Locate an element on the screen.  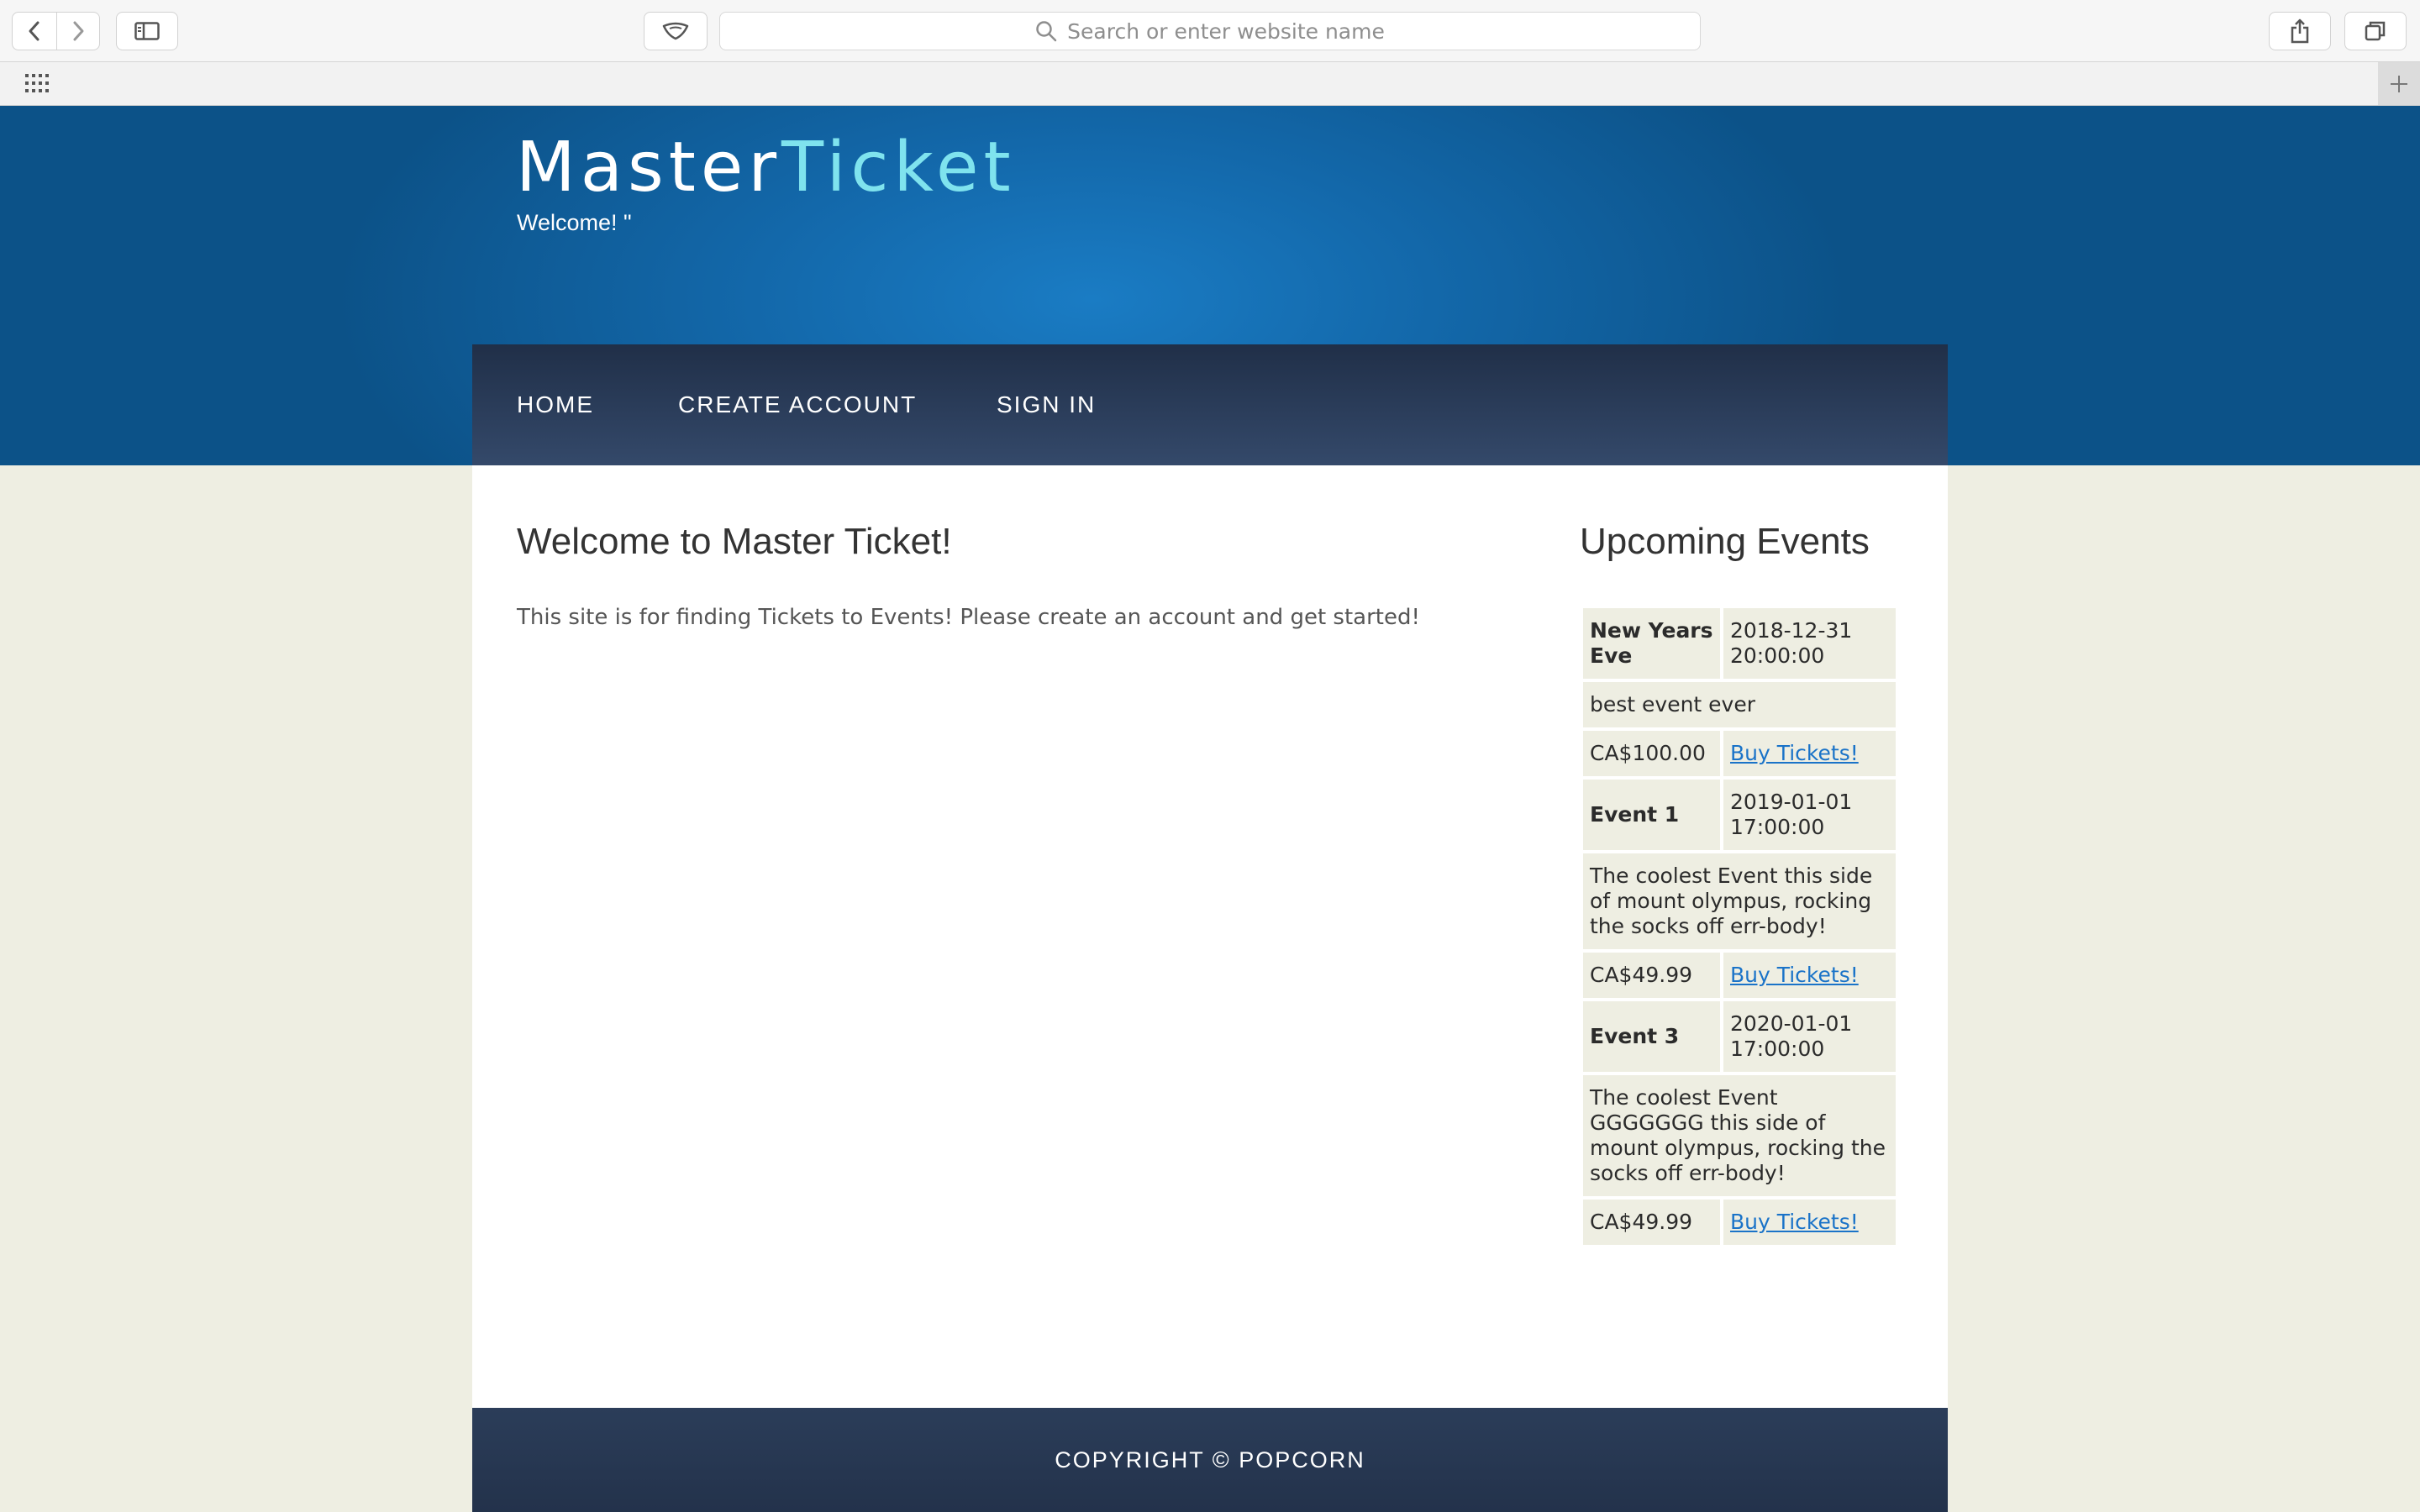
copyright-text: COPYRIGHT © POPCORN is located at coordinates (1210, 1459).